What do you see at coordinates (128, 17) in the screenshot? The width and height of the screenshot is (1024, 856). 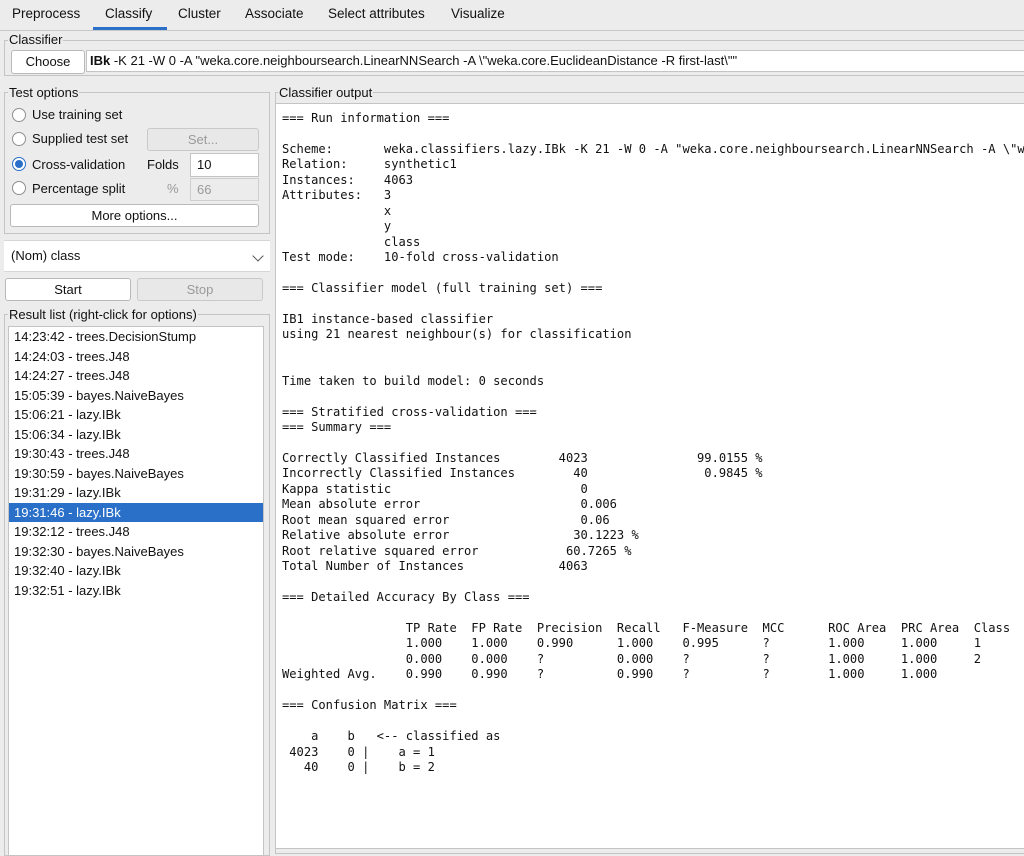 I see `tab-classify: Classify` at bounding box center [128, 17].